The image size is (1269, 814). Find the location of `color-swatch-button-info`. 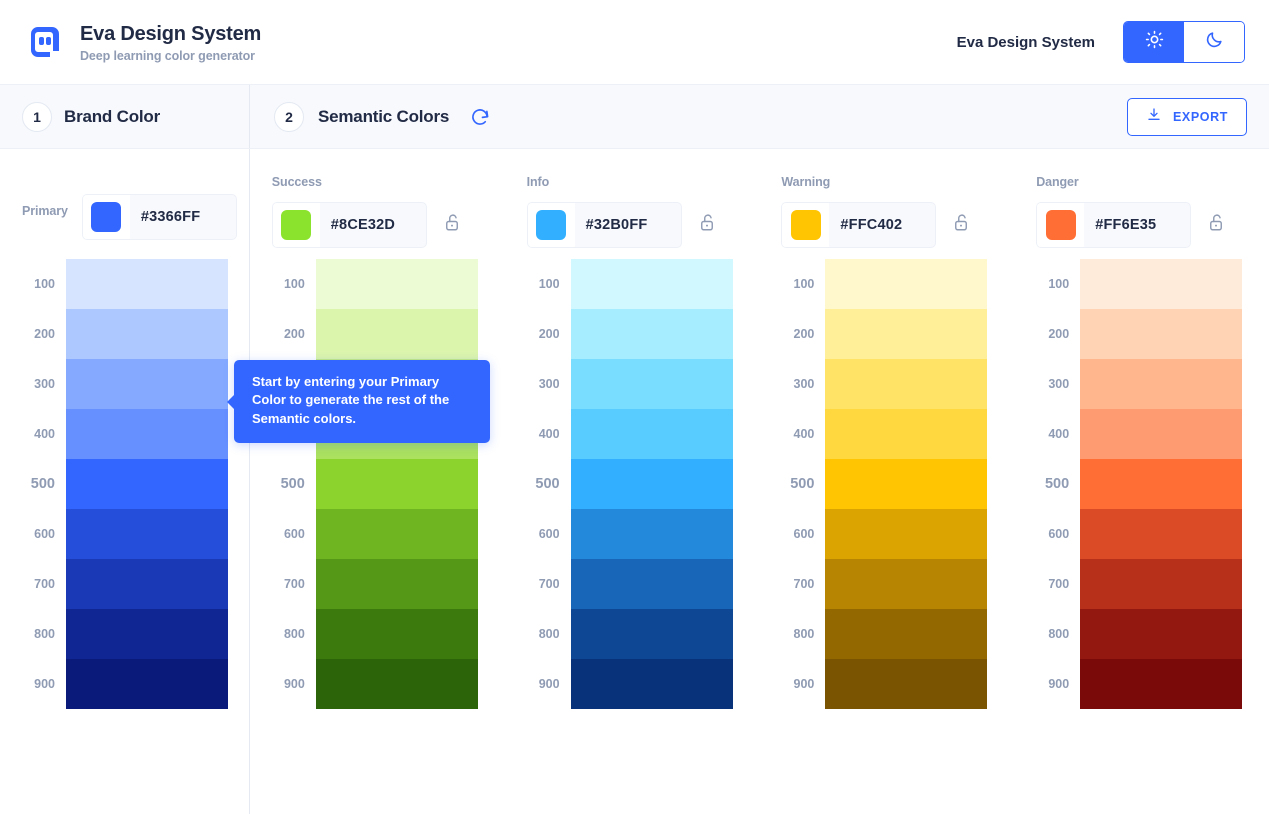

color-swatch-button-info is located at coordinates (551, 225).